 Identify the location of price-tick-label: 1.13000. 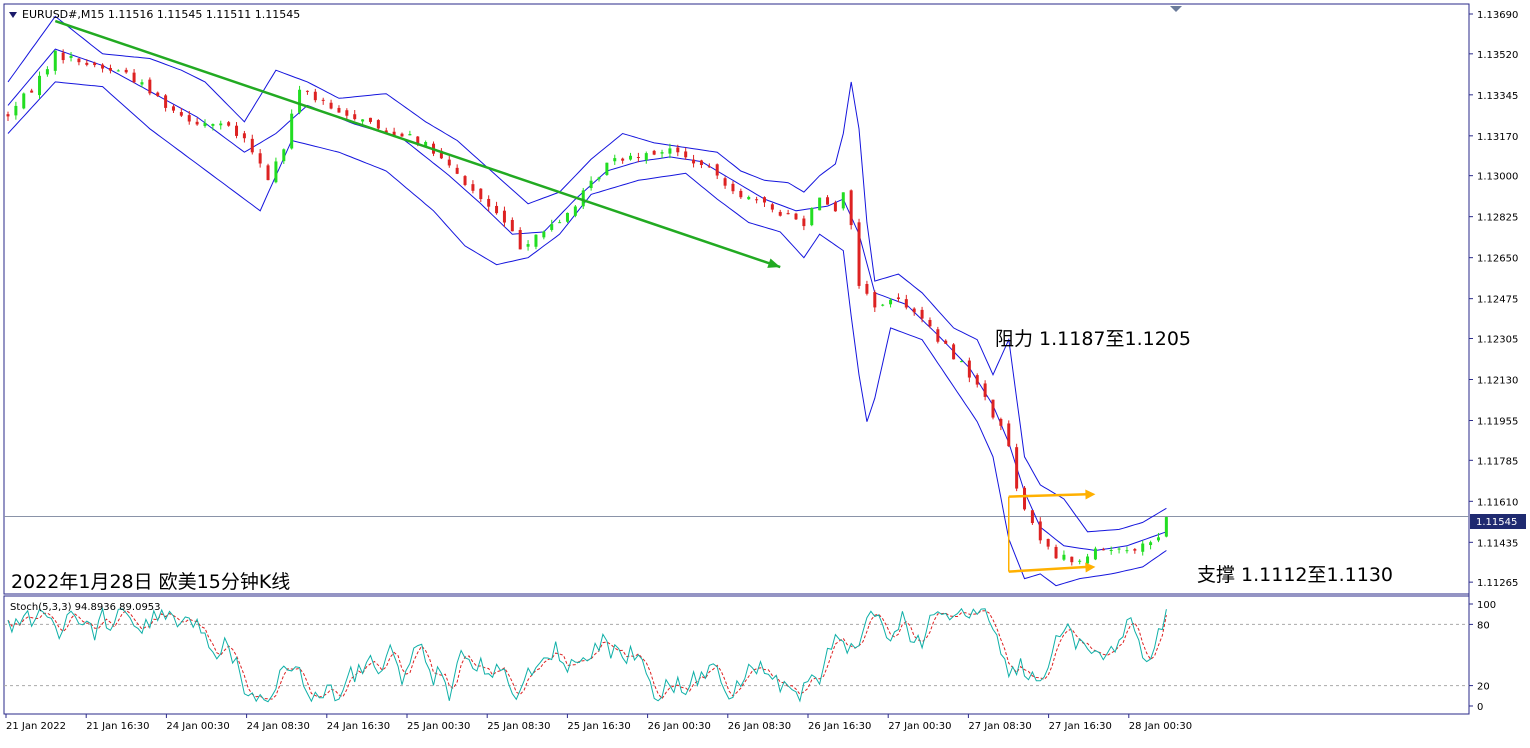
(1497, 177).